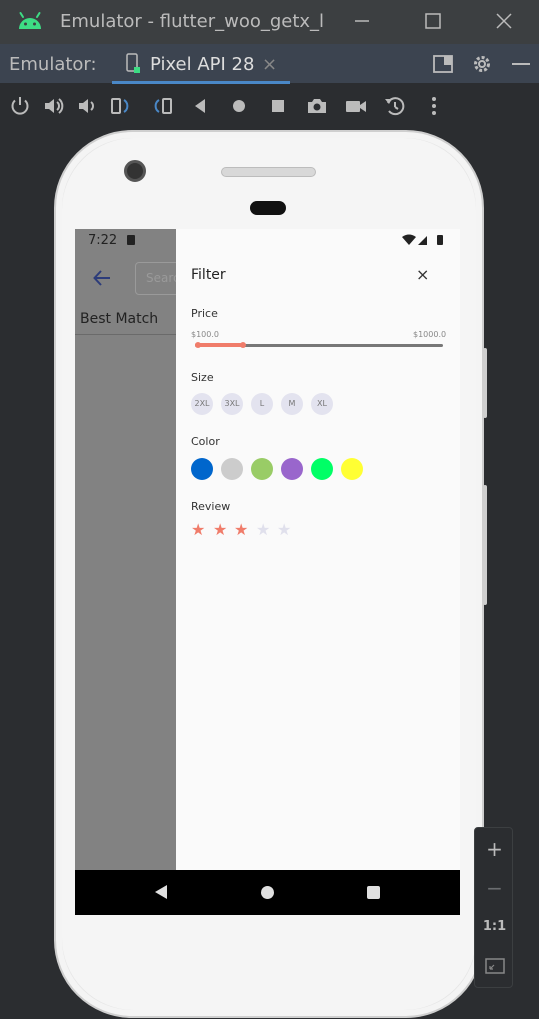 The image size is (539, 1019). I want to click on layout-icon, so click(443, 64).